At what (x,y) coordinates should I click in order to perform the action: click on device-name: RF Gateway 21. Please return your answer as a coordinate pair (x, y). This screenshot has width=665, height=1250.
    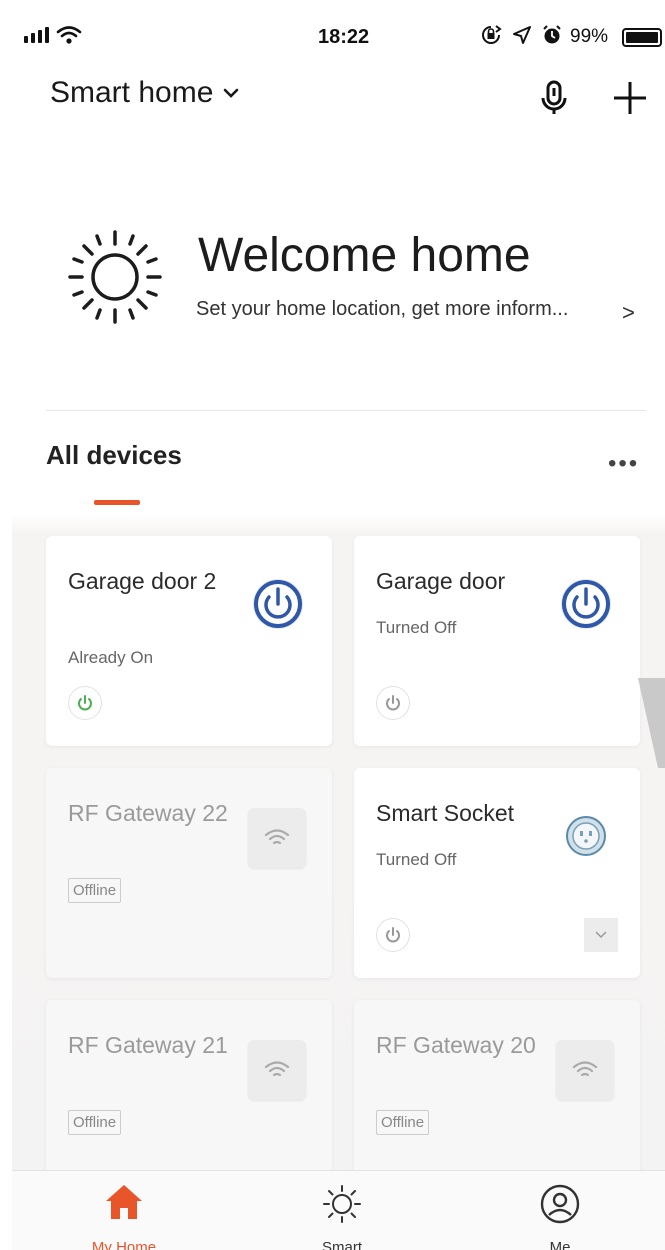
    Looking at the image, I should click on (148, 1045).